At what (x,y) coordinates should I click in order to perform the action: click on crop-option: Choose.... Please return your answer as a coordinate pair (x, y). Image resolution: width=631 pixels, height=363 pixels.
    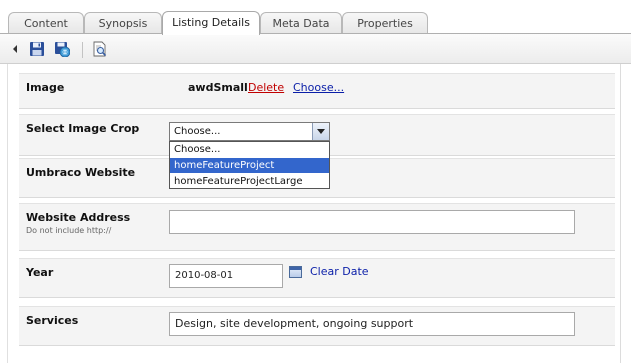
    Looking at the image, I should click on (249, 149).